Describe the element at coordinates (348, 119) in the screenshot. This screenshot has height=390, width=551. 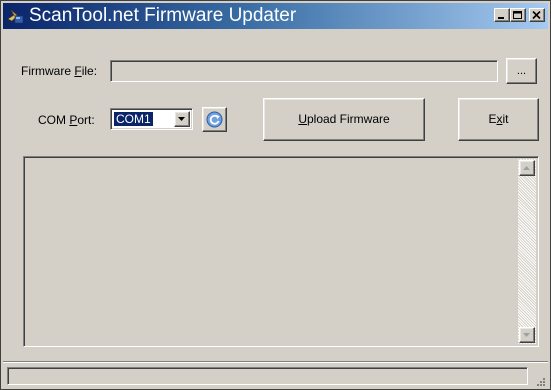
I see `upload-rest: pload Firmware` at that location.